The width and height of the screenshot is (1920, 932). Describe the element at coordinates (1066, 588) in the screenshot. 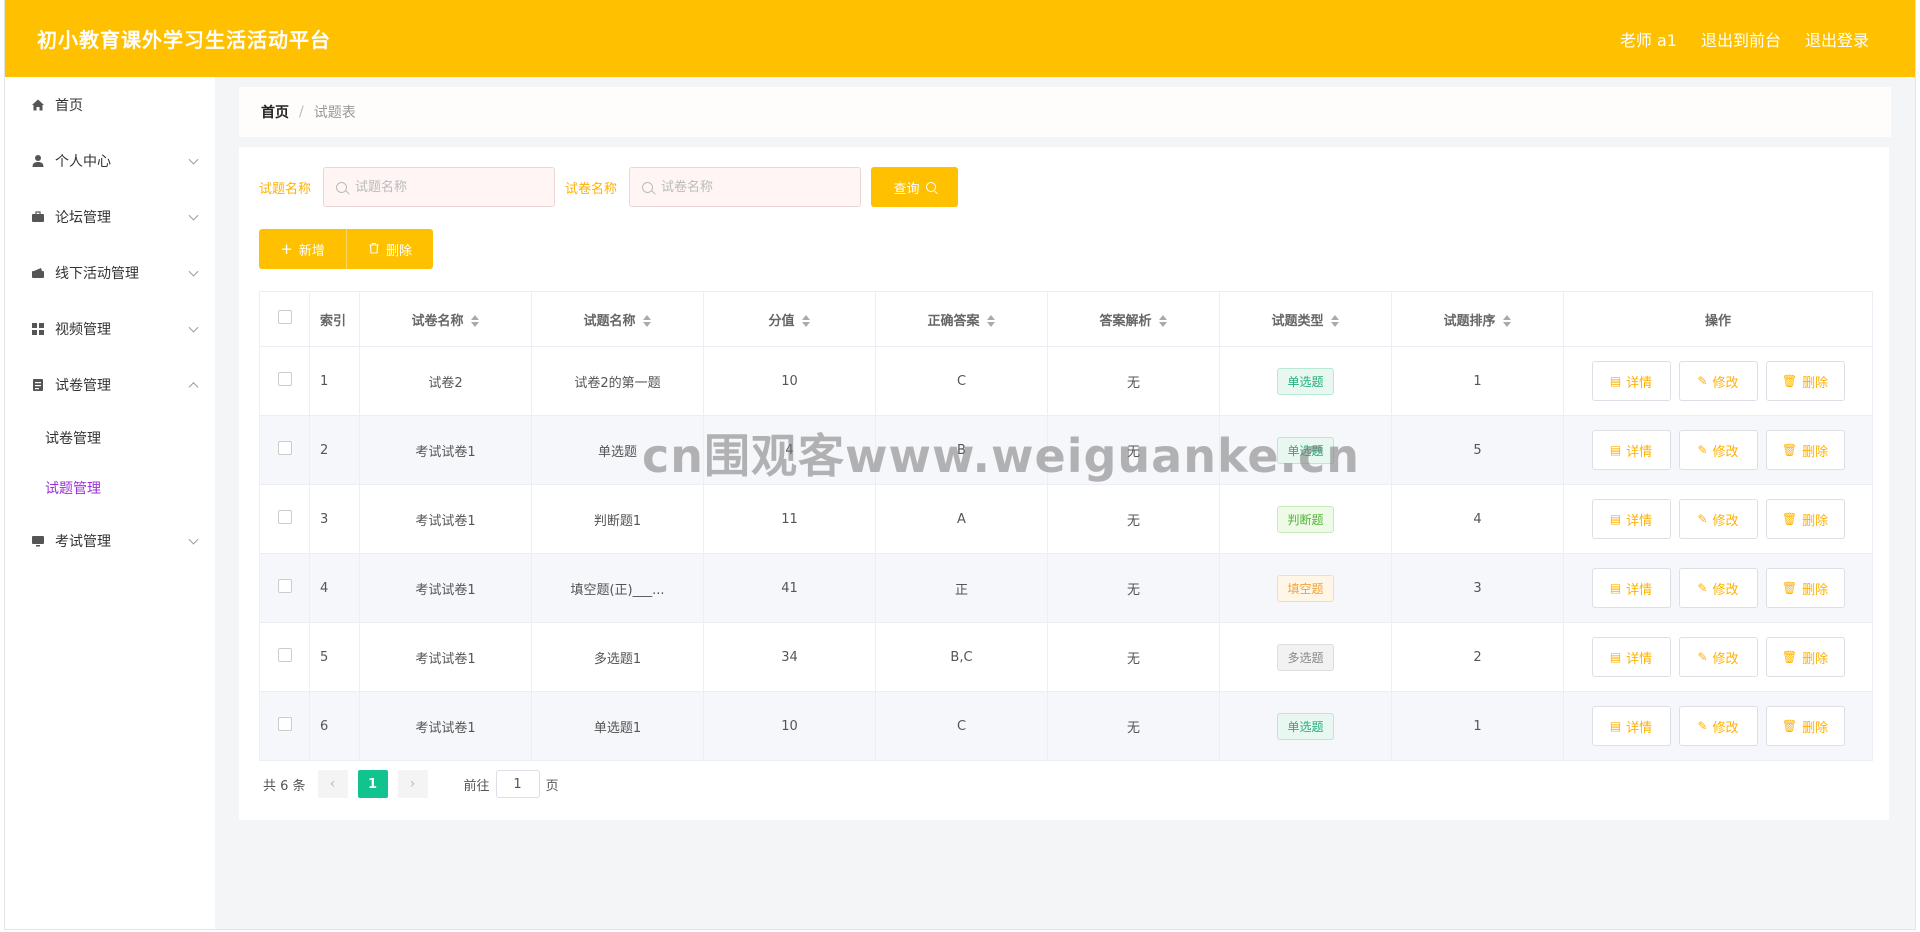

I see `table-row: 4 考试试卷1 填空题(正)___... 41 正无 填空题 3 ▤ 详情 ✎ 修改 🗑 删除` at that location.